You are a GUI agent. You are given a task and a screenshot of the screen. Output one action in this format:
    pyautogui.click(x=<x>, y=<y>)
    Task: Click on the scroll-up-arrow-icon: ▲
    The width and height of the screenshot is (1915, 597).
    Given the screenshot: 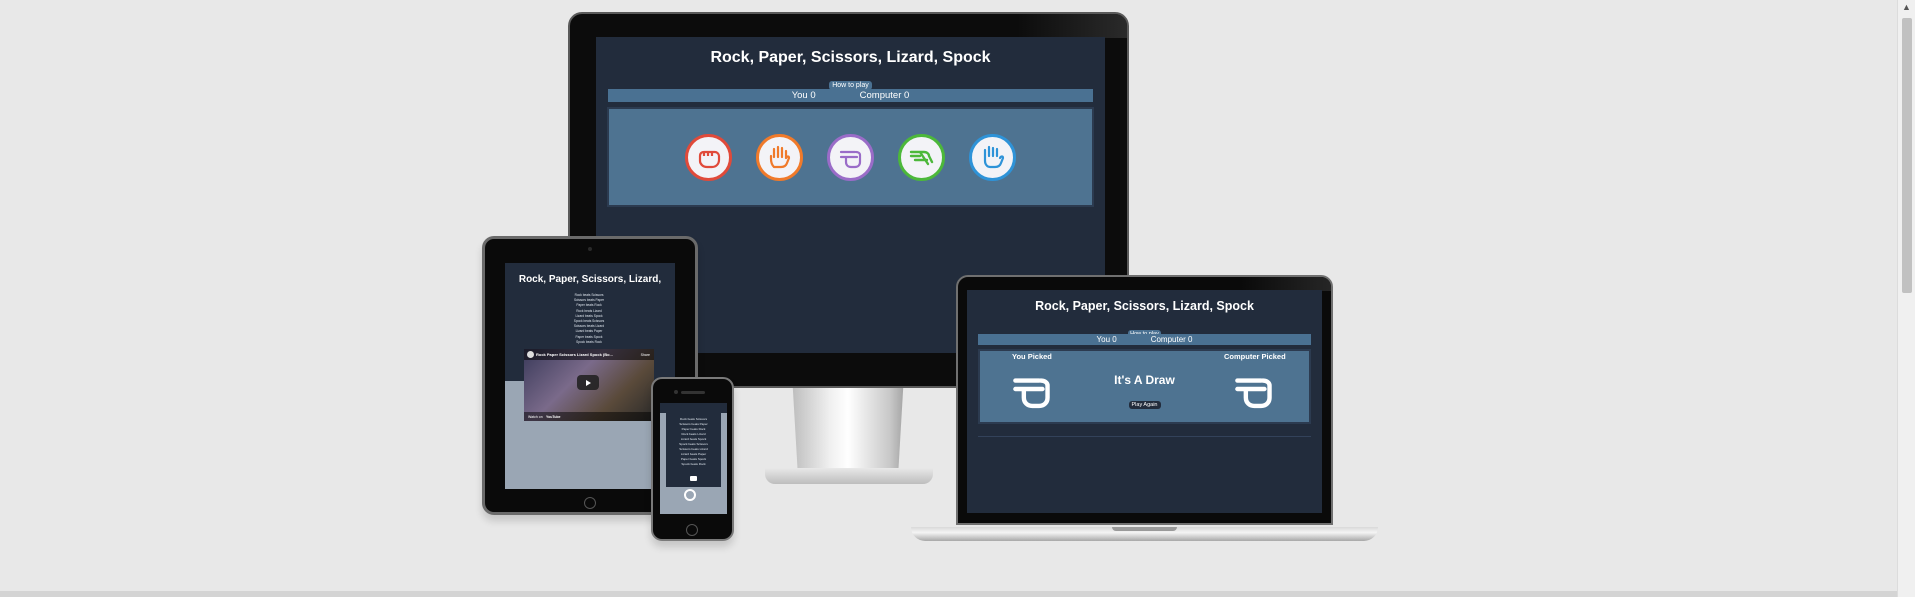 What is the action you would take?
    pyautogui.click(x=1906, y=7)
    